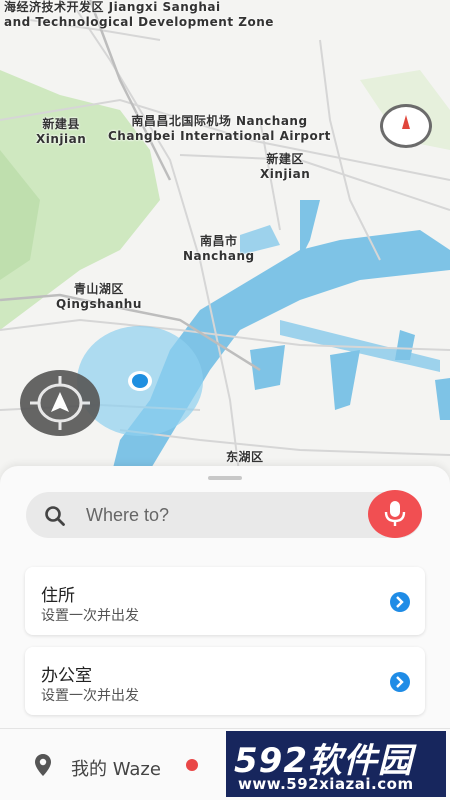 This screenshot has width=450, height=800. I want to click on drag-handle, so click(225, 478).